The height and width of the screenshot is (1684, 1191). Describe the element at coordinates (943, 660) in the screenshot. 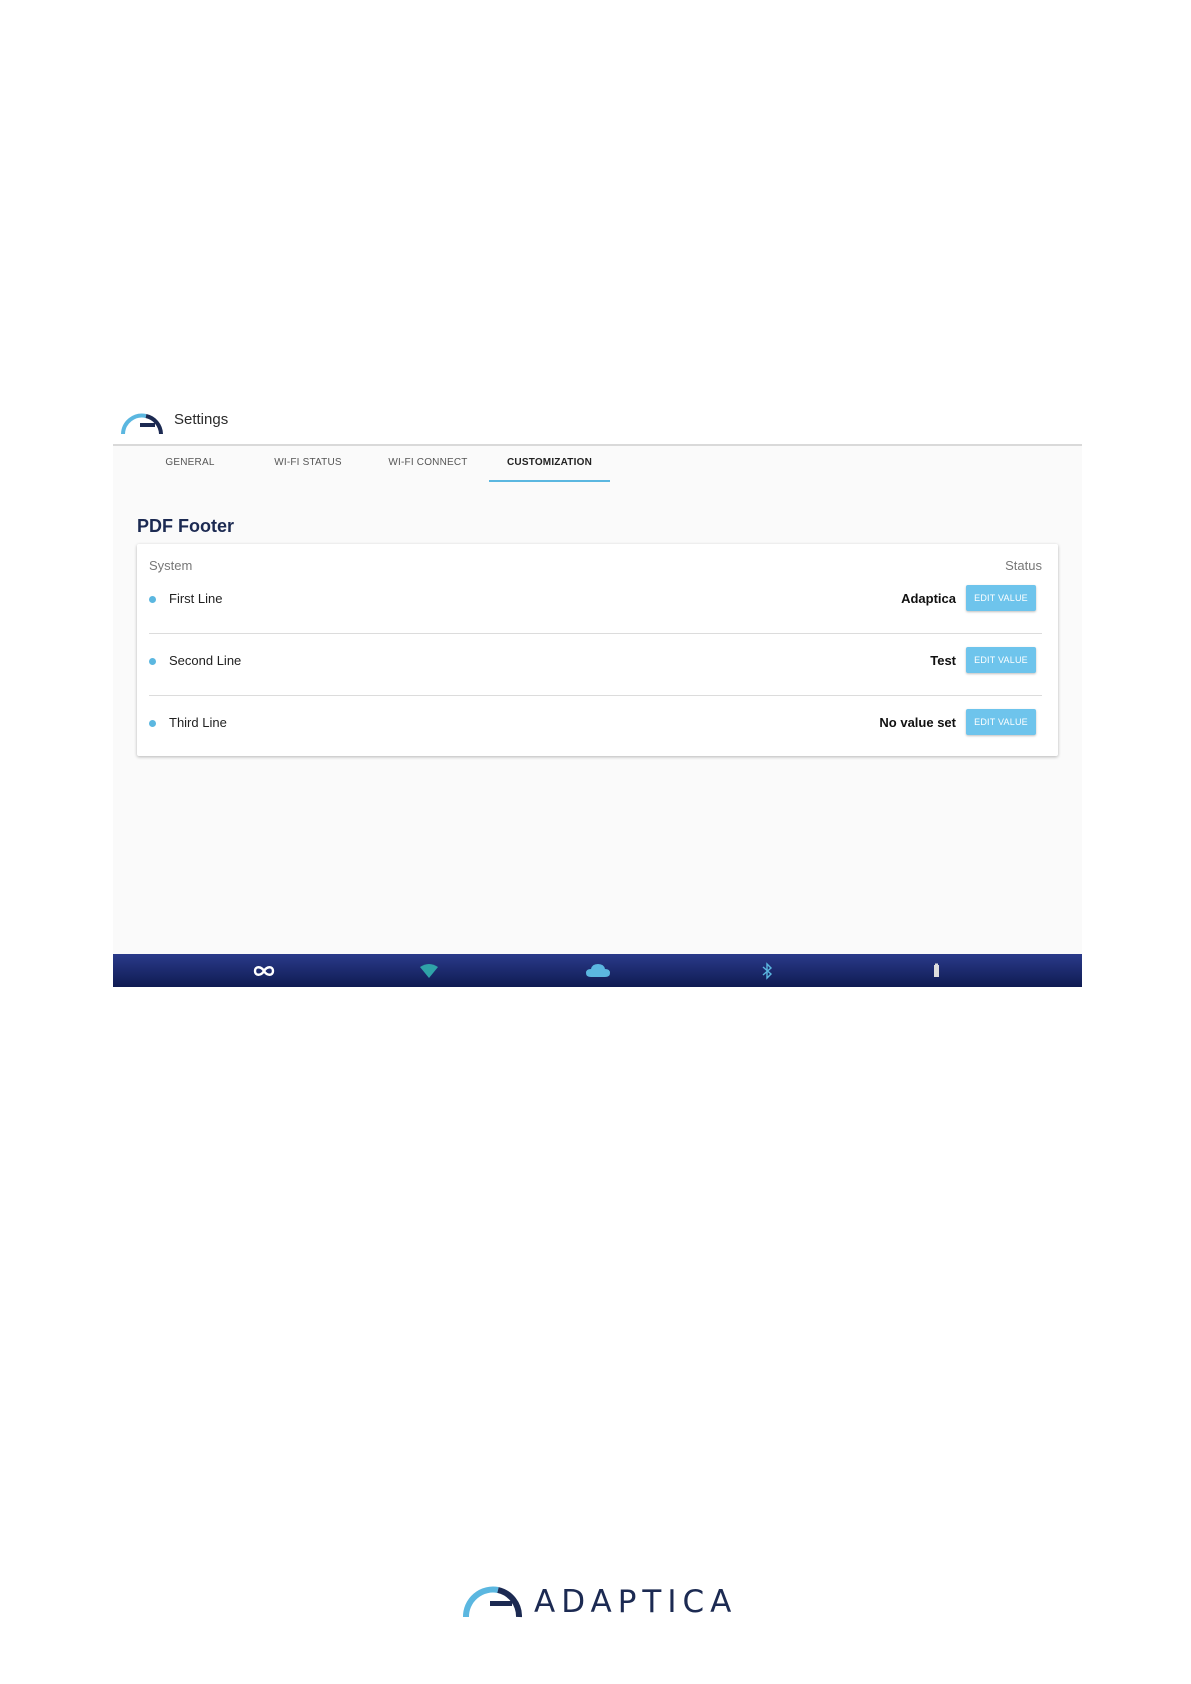

I see `row-value: Test` at that location.